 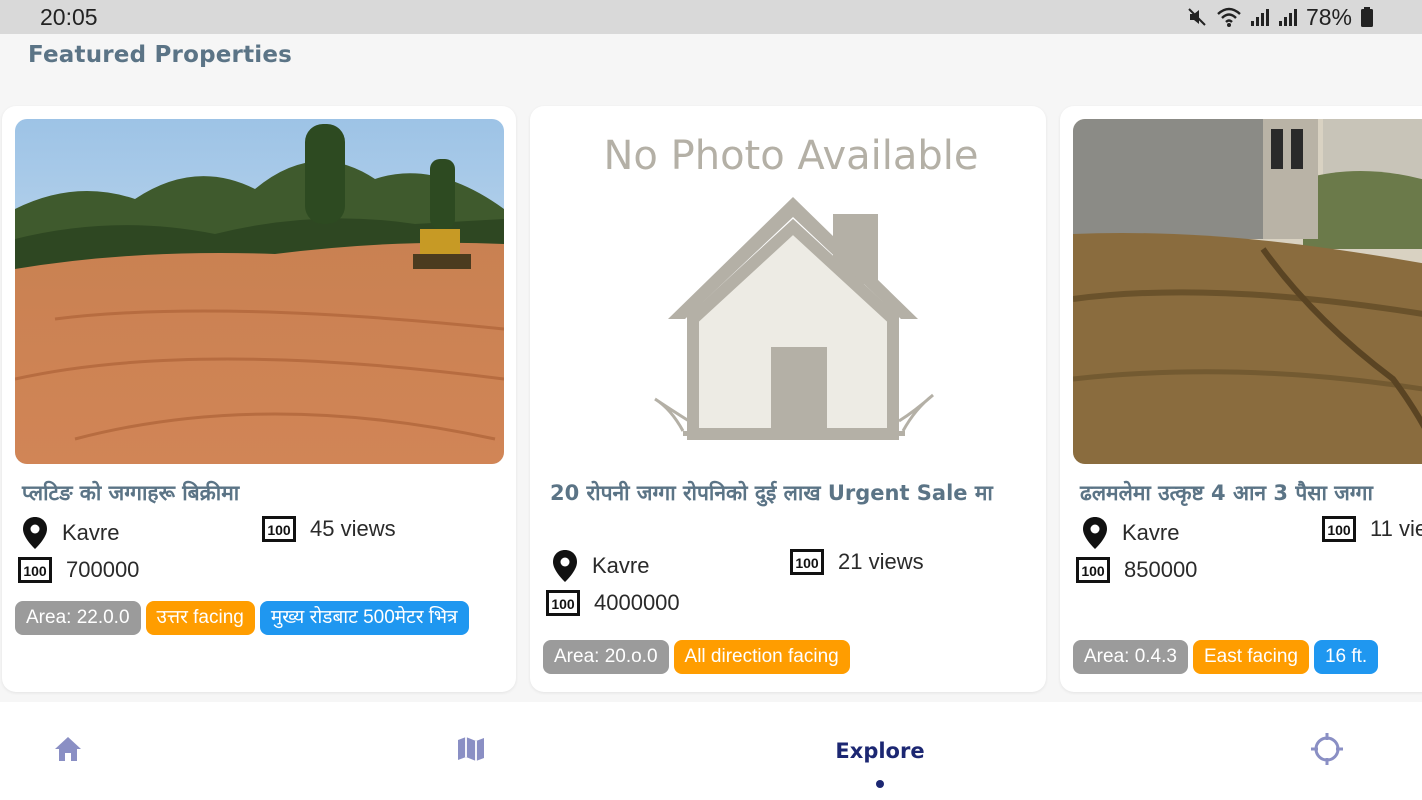 I want to click on wifi-icon, so click(x=1229, y=17).